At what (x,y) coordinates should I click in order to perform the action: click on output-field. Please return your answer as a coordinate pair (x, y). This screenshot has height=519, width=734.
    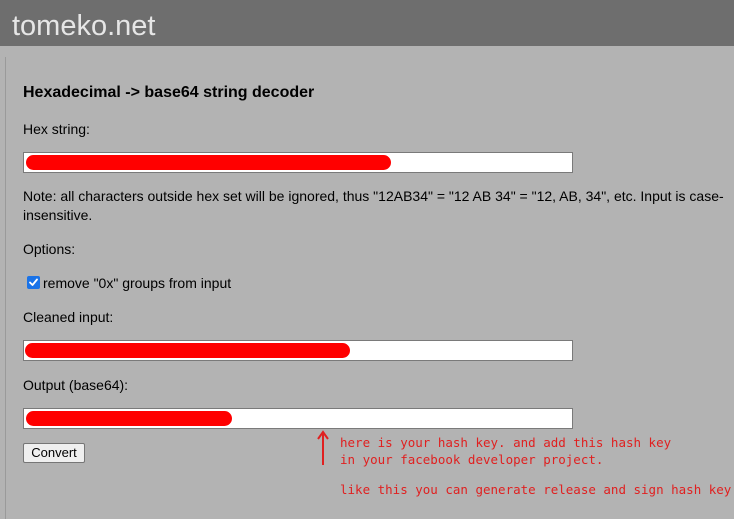
    Looking at the image, I should click on (298, 418).